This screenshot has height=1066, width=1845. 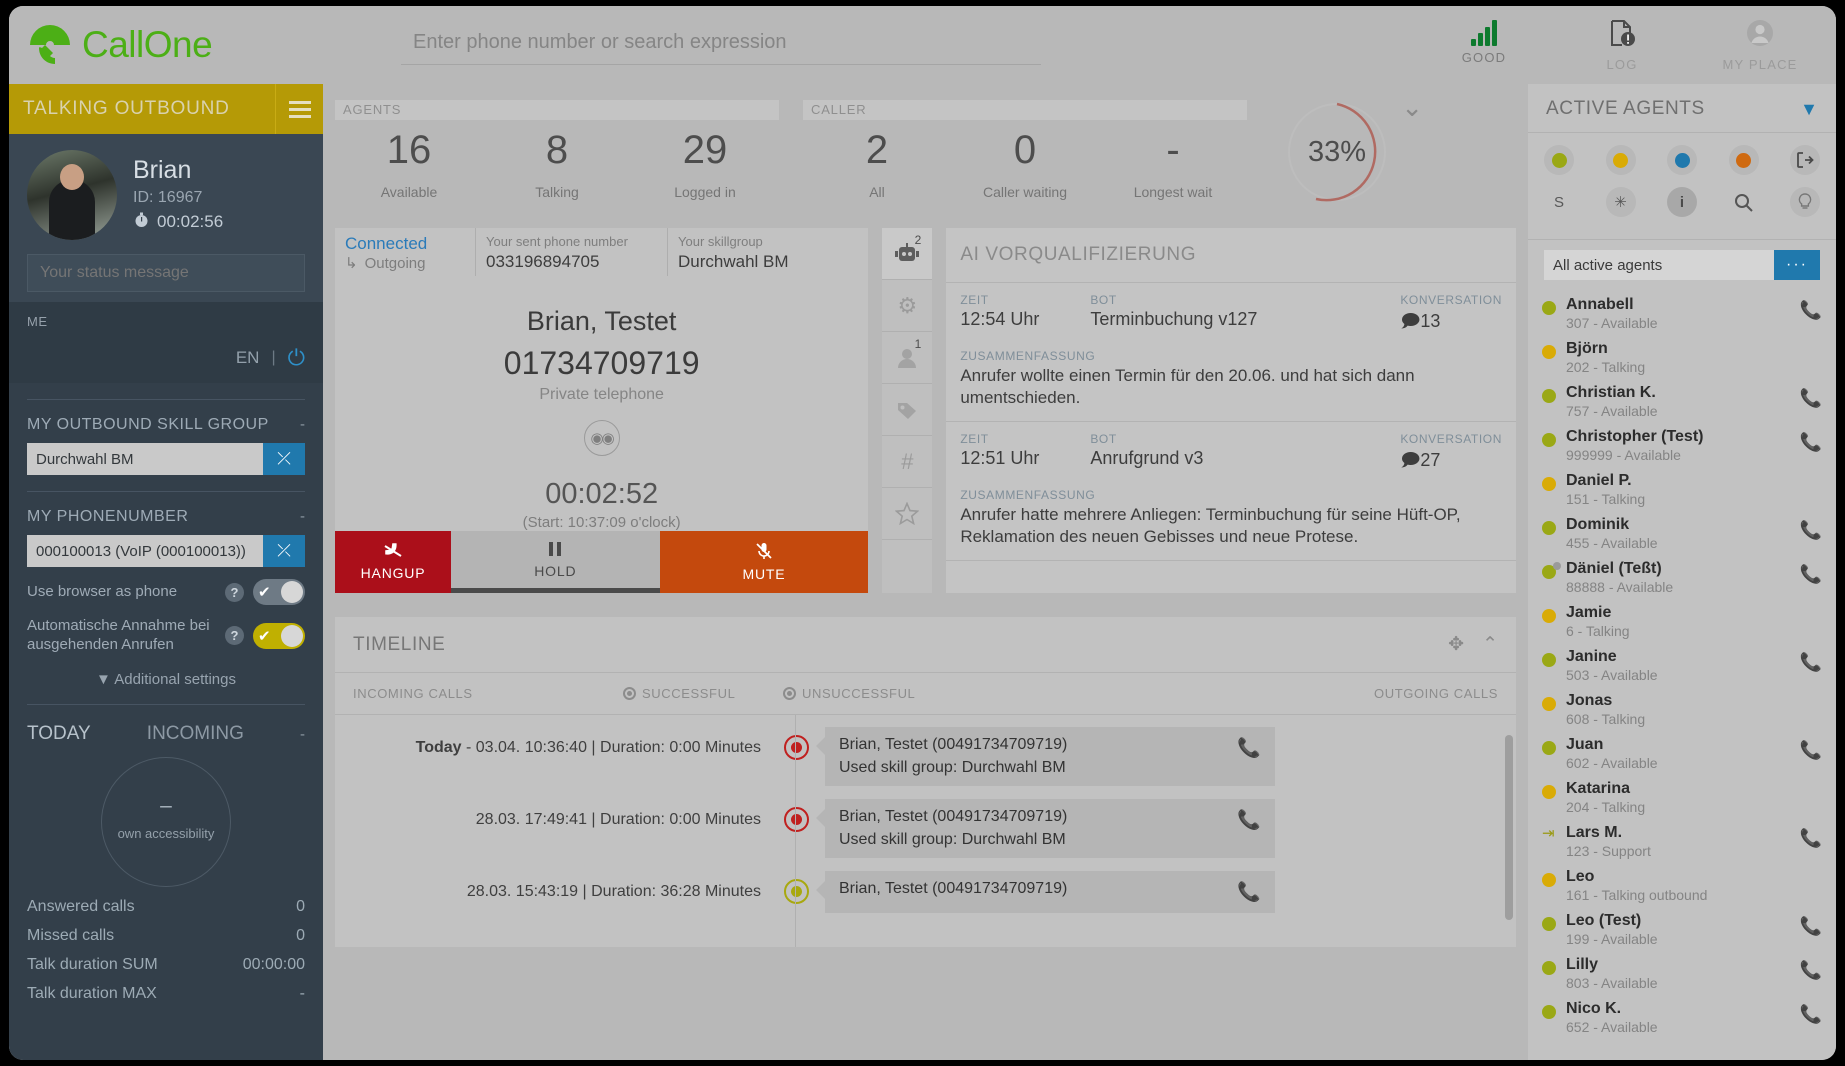 What do you see at coordinates (1682, 490) in the screenshot?
I see `list-item: Daniel P. 151 - Talking` at bounding box center [1682, 490].